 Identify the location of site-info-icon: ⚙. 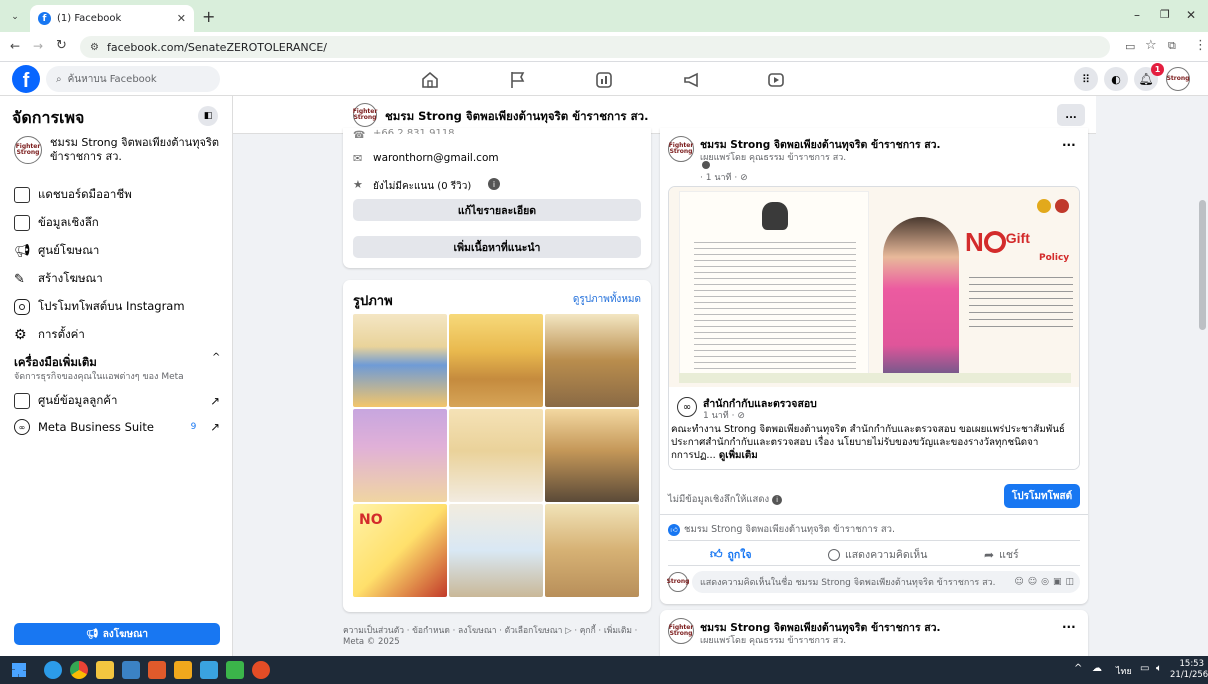
(94, 47).